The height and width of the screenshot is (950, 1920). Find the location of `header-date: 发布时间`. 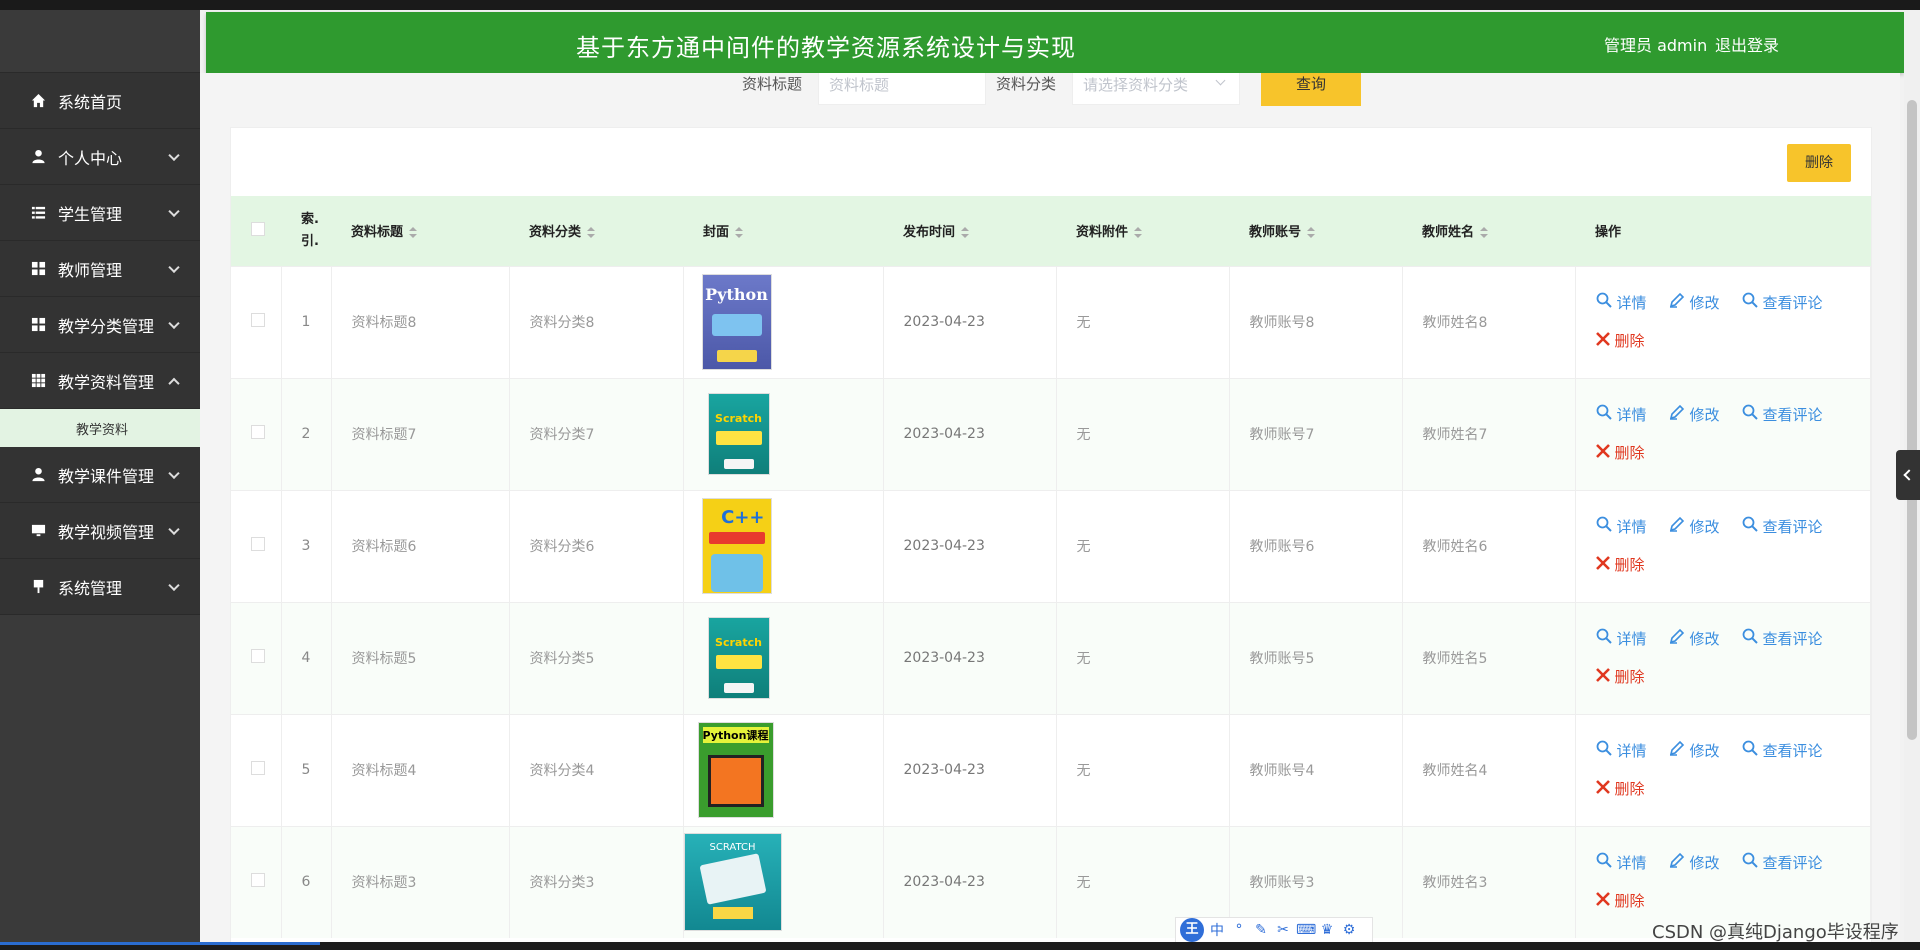

header-date: 发布时间 is located at coordinates (969, 231).